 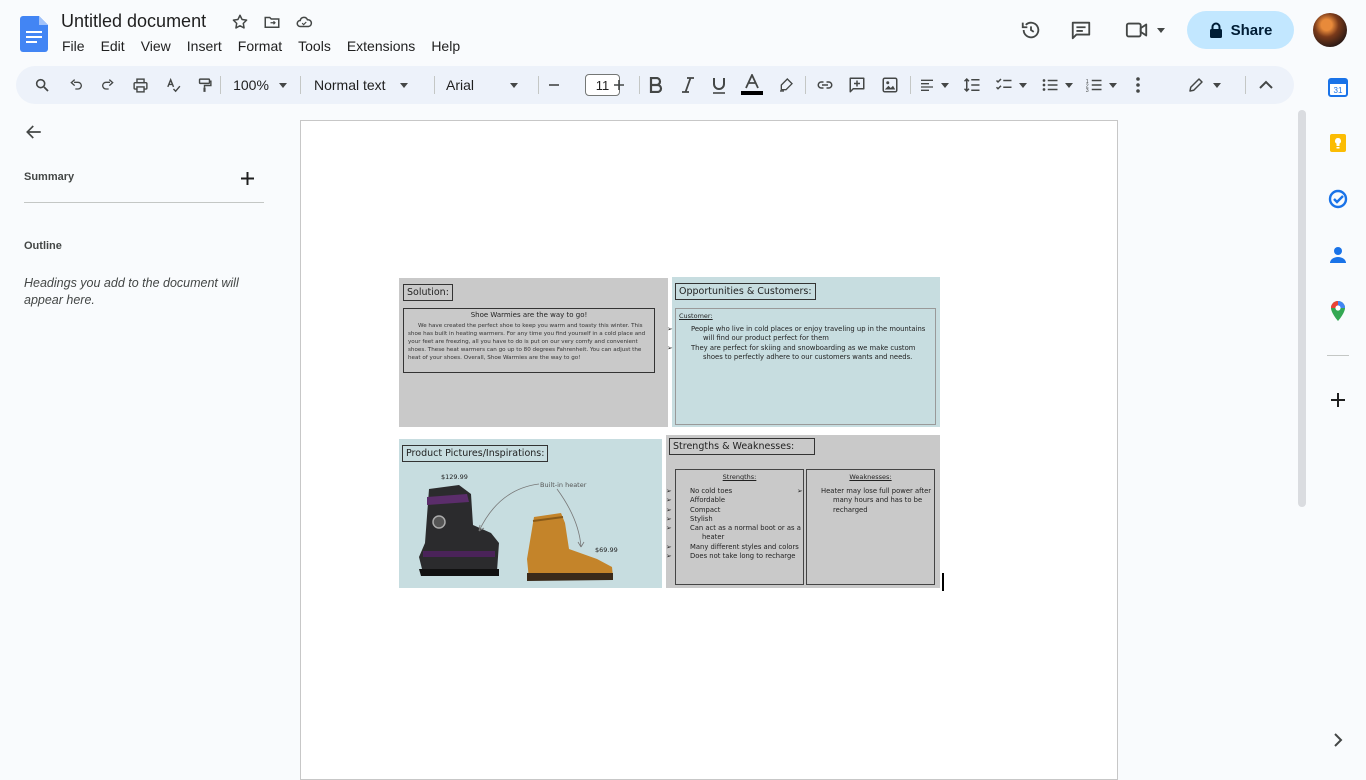 I want to click on underline-icon, so click(x=719, y=85).